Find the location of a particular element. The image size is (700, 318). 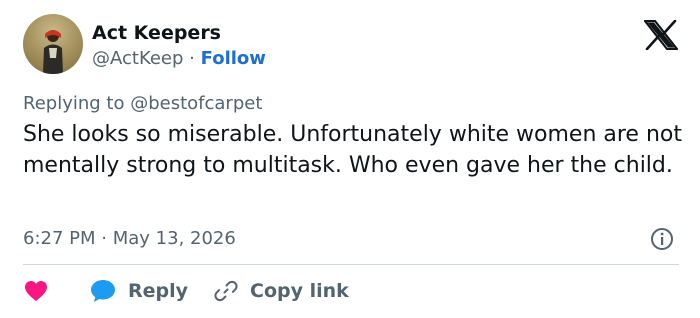

x-logo-icon is located at coordinates (661, 35).